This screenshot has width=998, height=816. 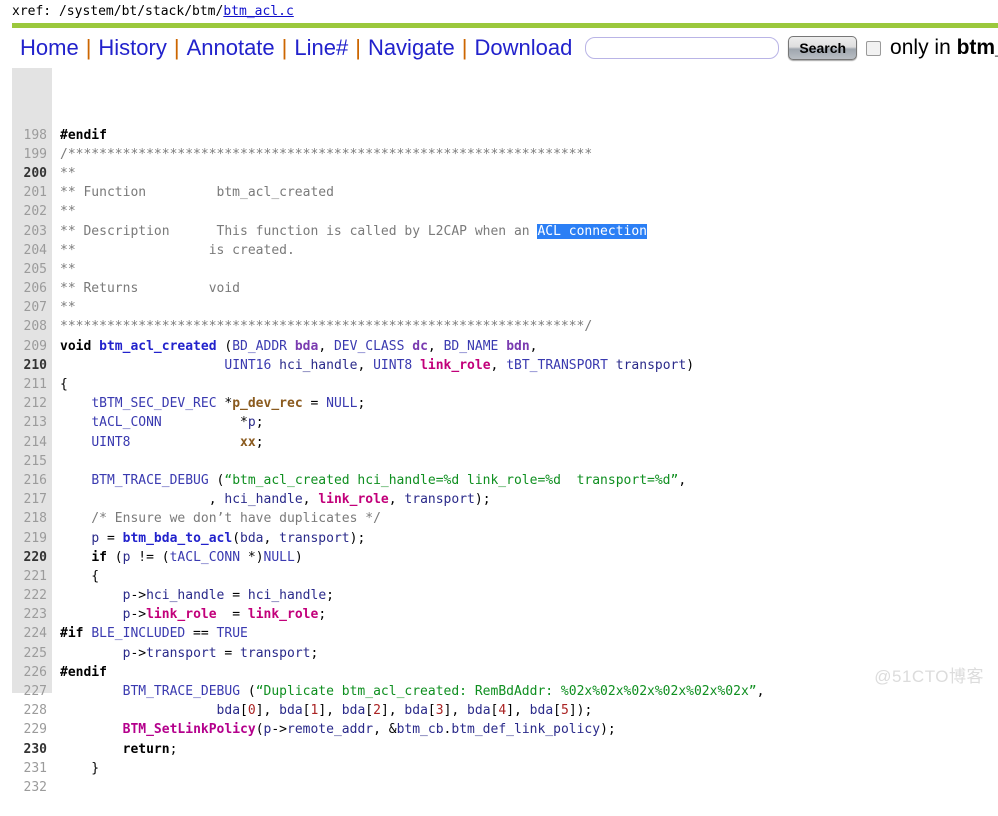 What do you see at coordinates (505, 672) in the screenshot?
I see `code-line: 226 #endif` at bounding box center [505, 672].